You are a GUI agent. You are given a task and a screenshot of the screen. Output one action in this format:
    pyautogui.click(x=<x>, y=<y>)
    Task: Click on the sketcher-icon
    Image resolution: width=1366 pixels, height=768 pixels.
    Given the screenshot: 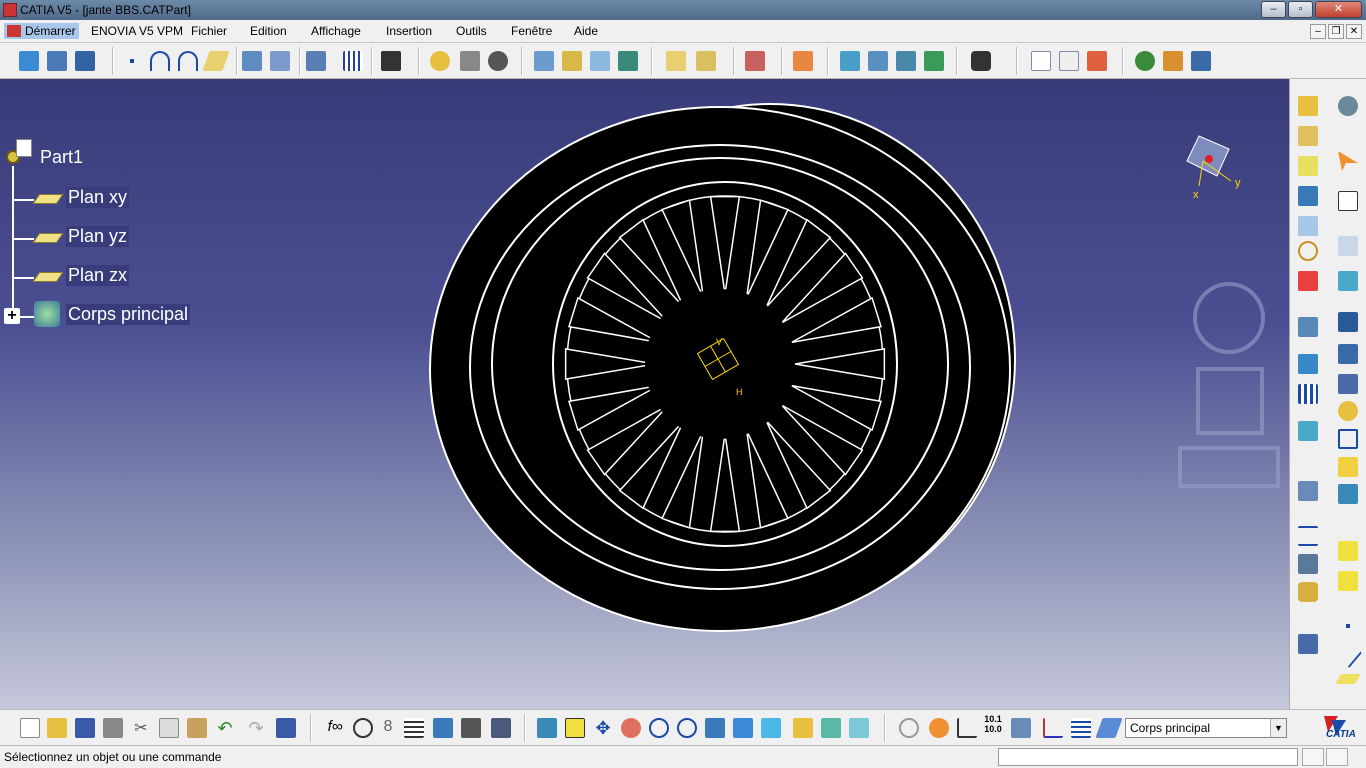 What is the action you would take?
    pyautogui.click(x=1348, y=106)
    